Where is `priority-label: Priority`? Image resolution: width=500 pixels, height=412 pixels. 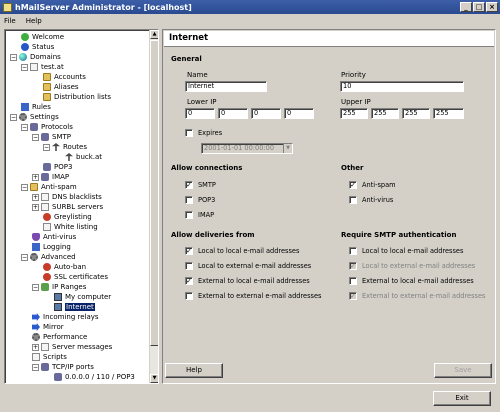 priority-label: Priority is located at coordinates (353, 75).